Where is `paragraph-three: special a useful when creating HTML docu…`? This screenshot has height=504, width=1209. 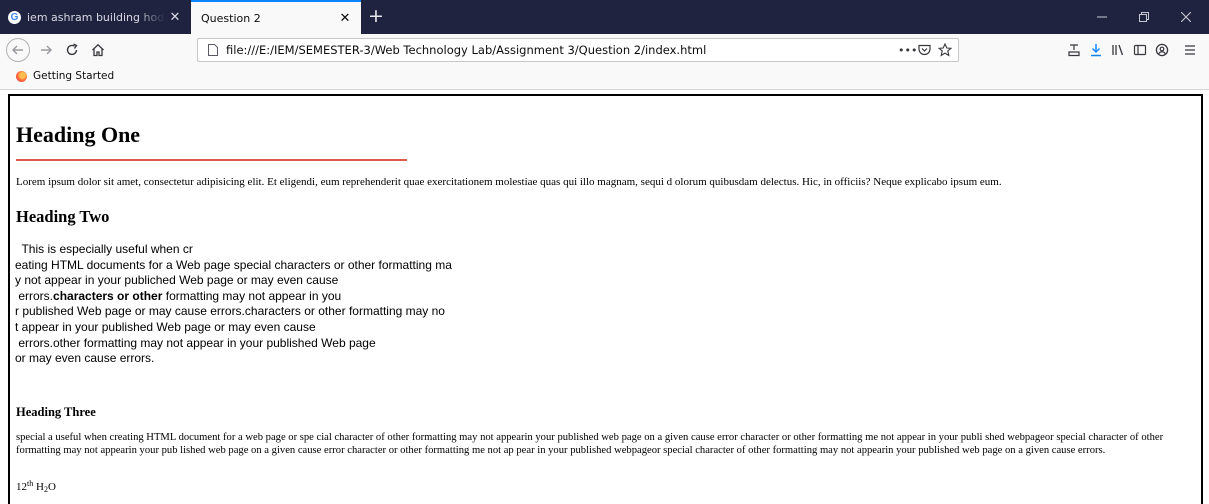
paragraph-three: special a useful when creating HTML docu… is located at coordinates (590, 444).